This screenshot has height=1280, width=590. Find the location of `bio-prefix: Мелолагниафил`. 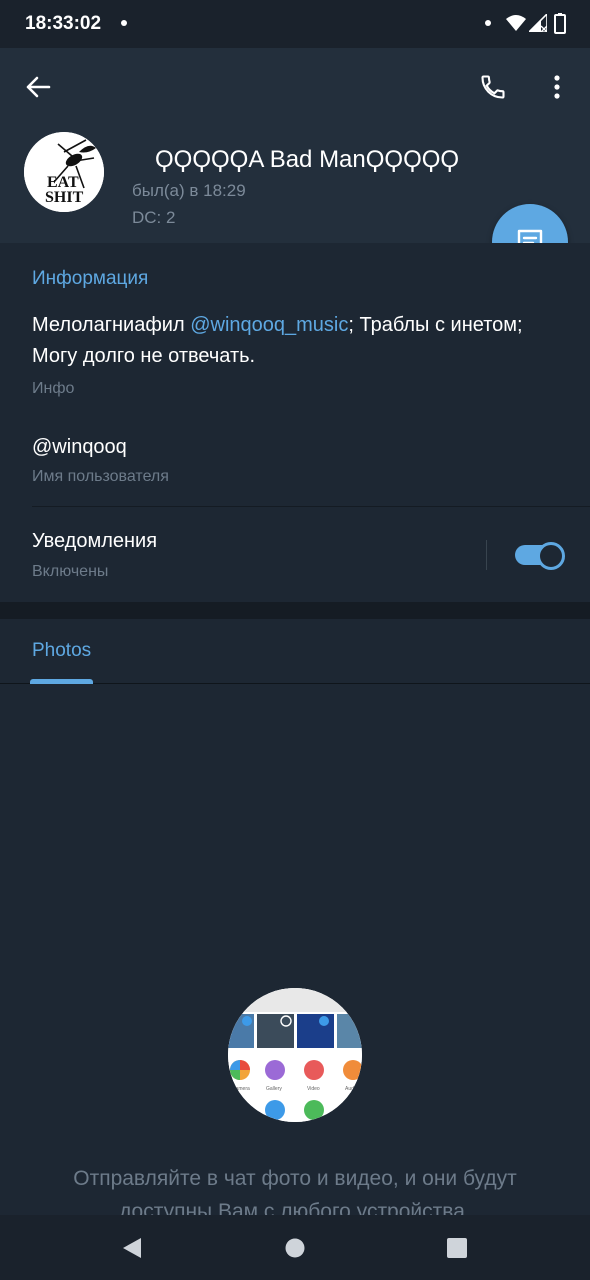

bio-prefix: Мелолагниафил is located at coordinates (111, 325).